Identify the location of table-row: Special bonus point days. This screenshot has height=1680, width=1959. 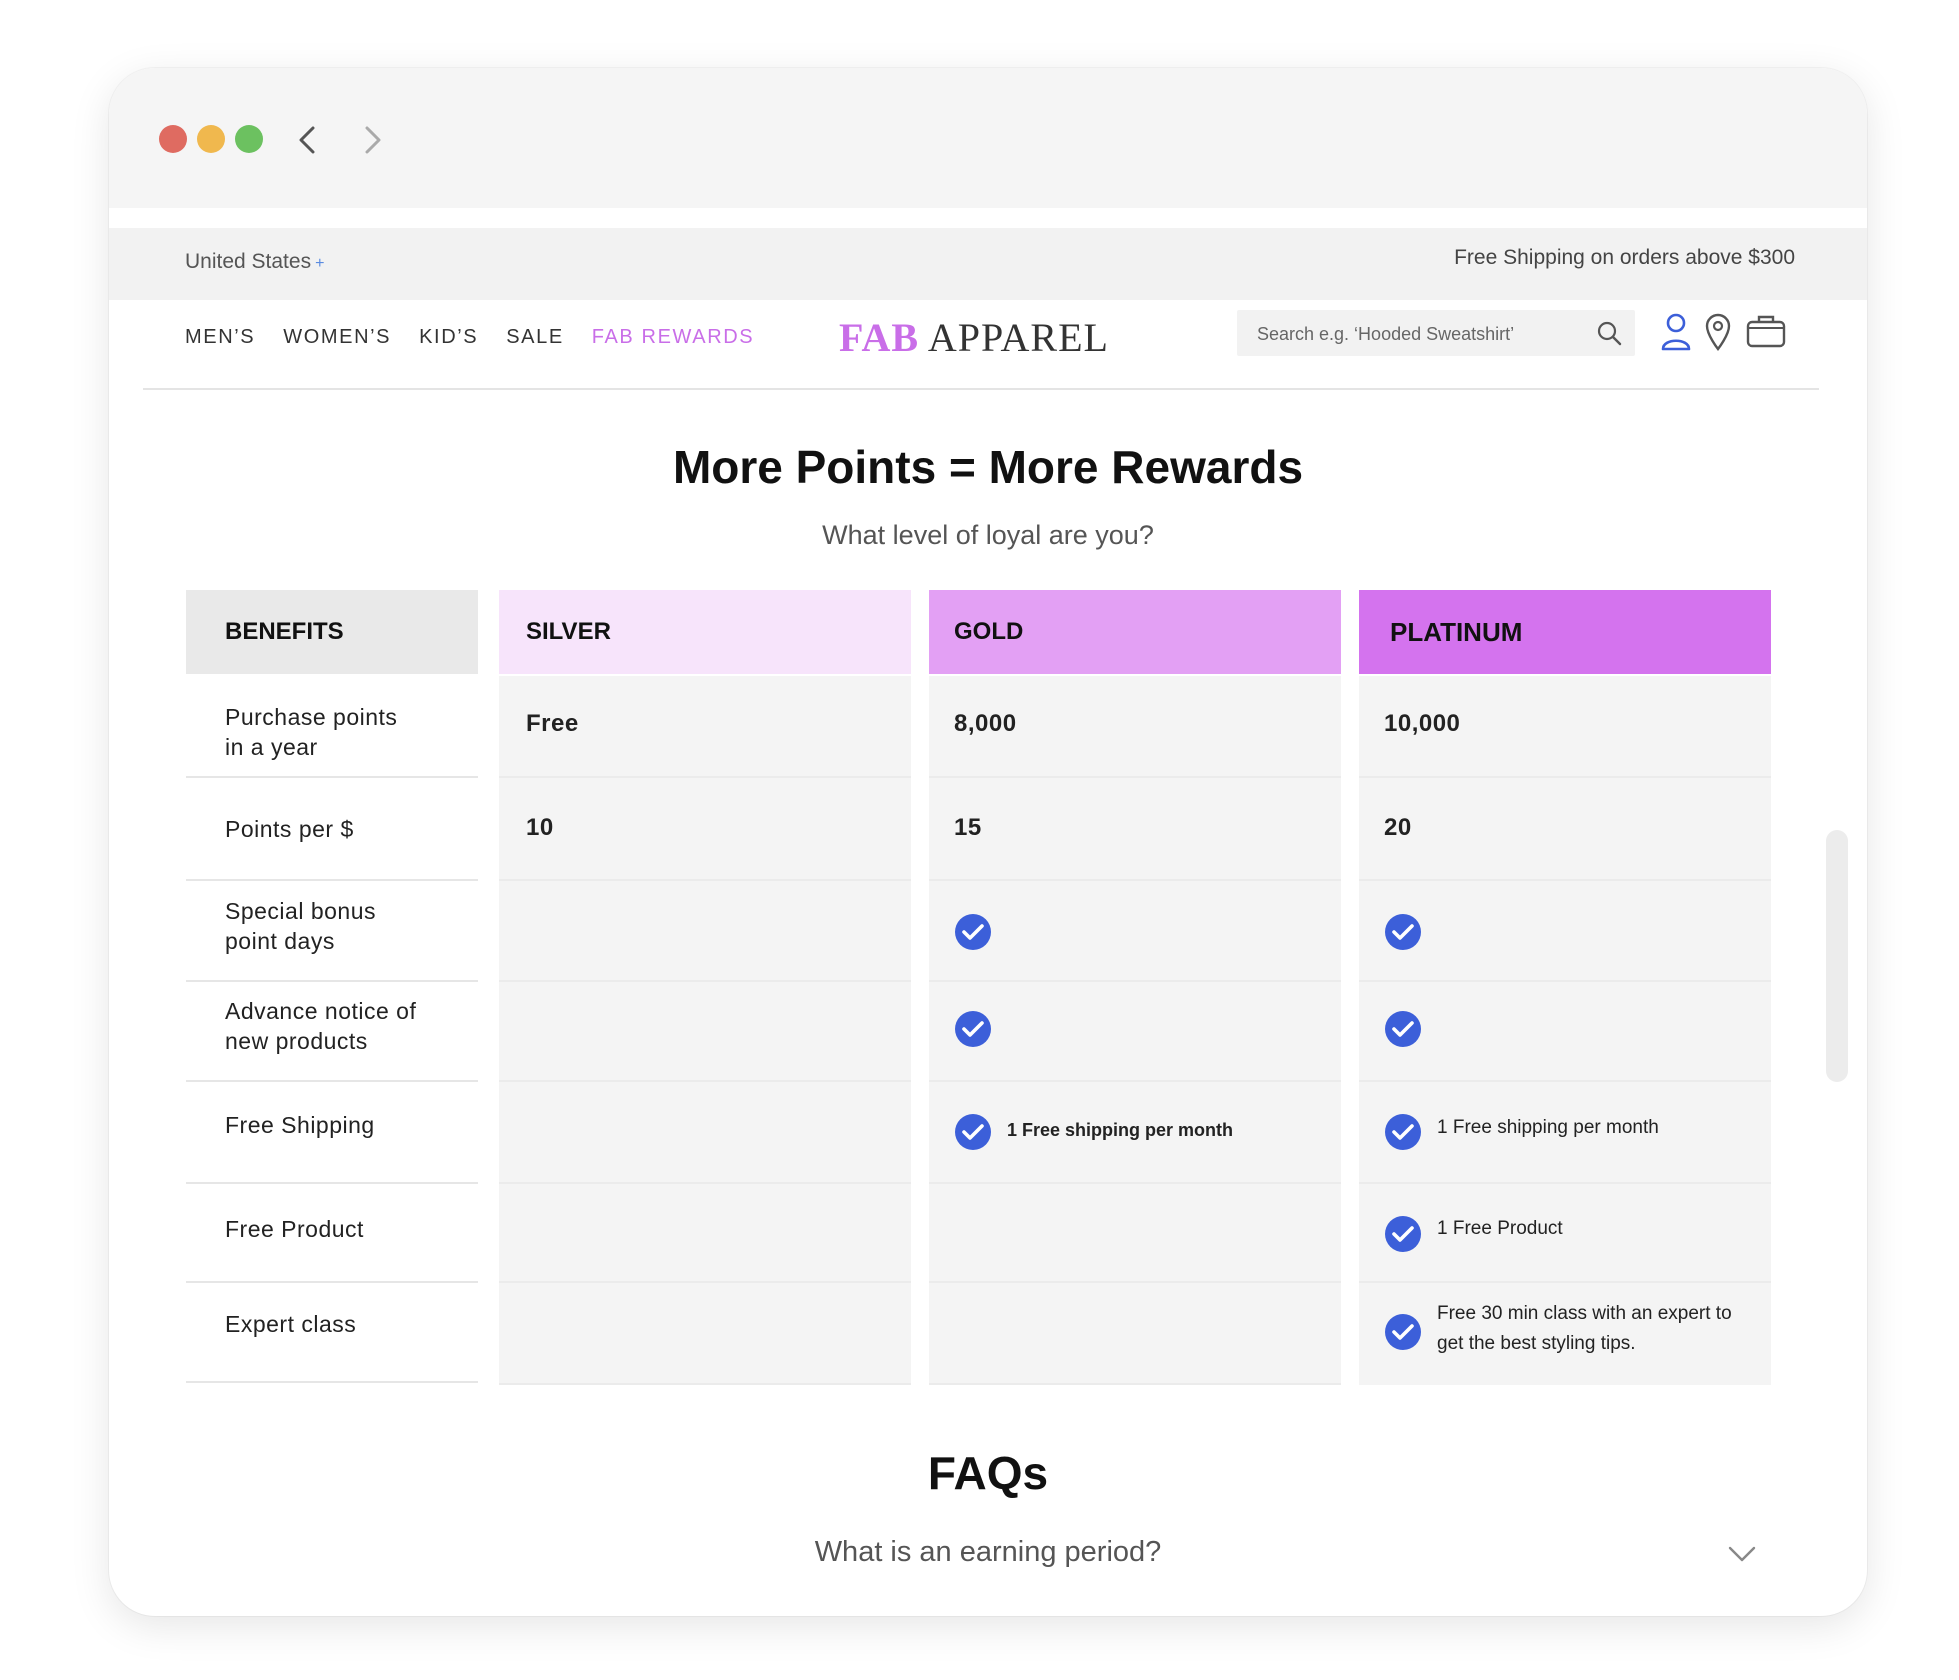
(332, 931).